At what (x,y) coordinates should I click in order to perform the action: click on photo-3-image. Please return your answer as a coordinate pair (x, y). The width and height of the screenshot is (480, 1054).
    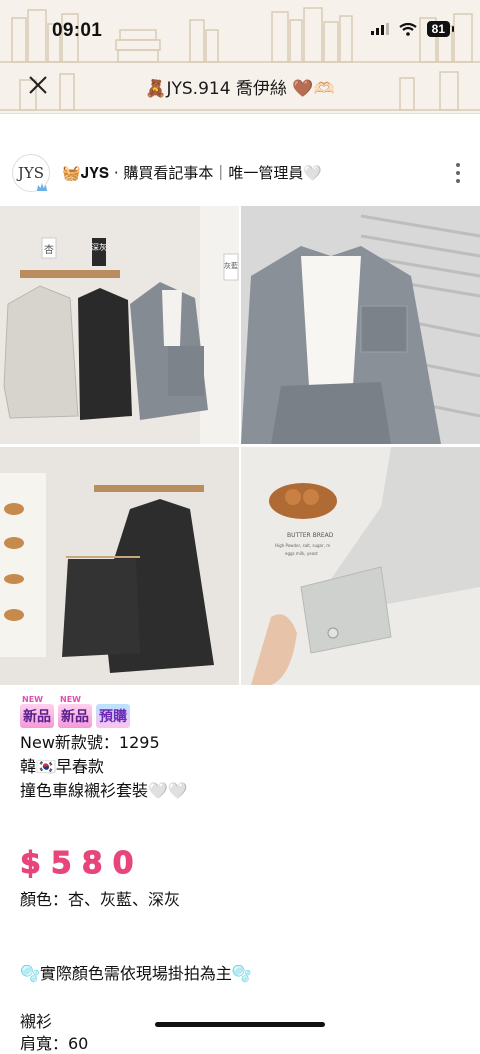
    Looking at the image, I should click on (119, 566).